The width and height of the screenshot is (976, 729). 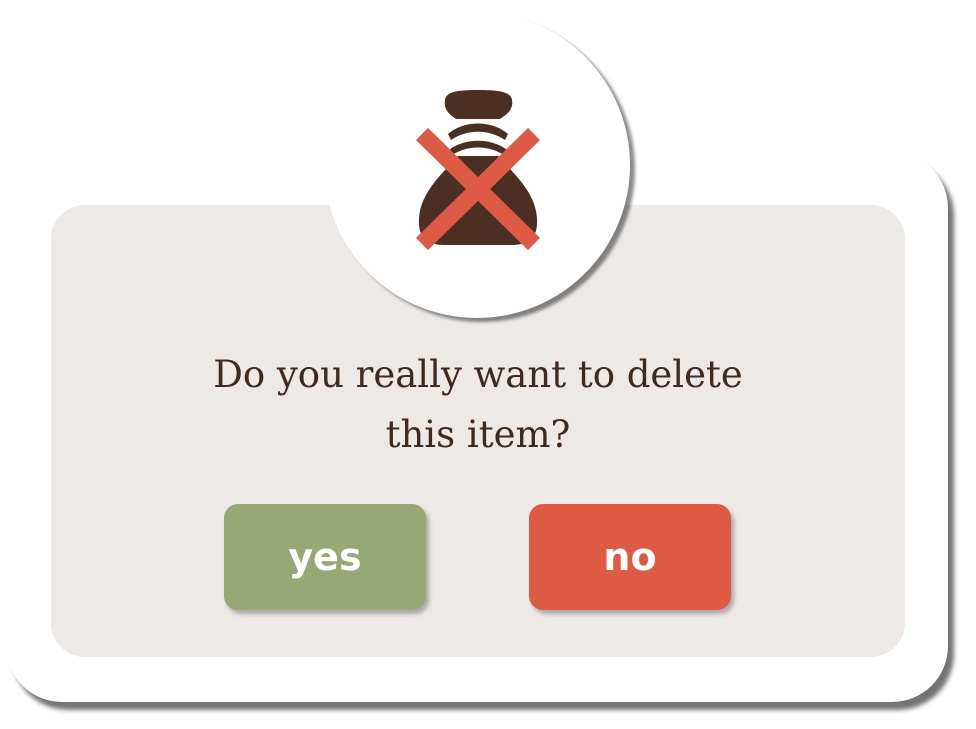 What do you see at coordinates (478, 434) in the screenshot?
I see `dialog-message-line-2: this item?` at bounding box center [478, 434].